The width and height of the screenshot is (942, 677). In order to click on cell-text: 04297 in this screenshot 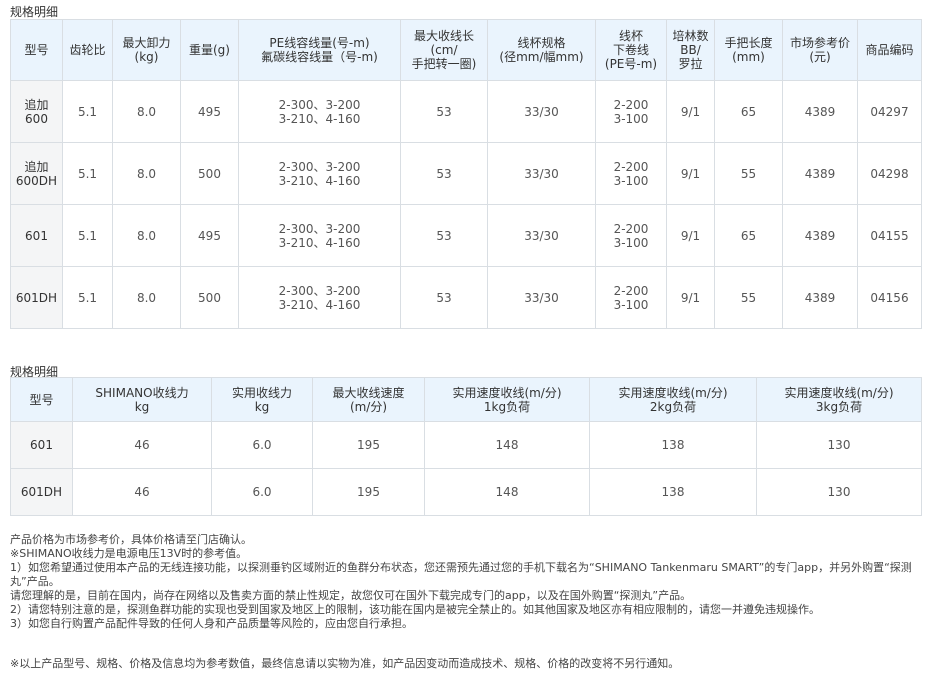, I will do `click(889, 111)`.